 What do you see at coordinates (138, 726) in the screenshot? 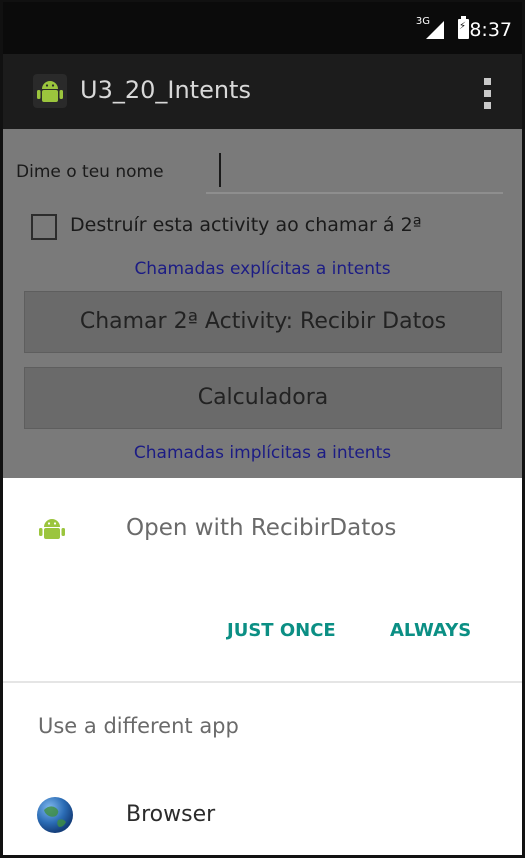
I see `use-different-app-label: Use a different app` at bounding box center [138, 726].